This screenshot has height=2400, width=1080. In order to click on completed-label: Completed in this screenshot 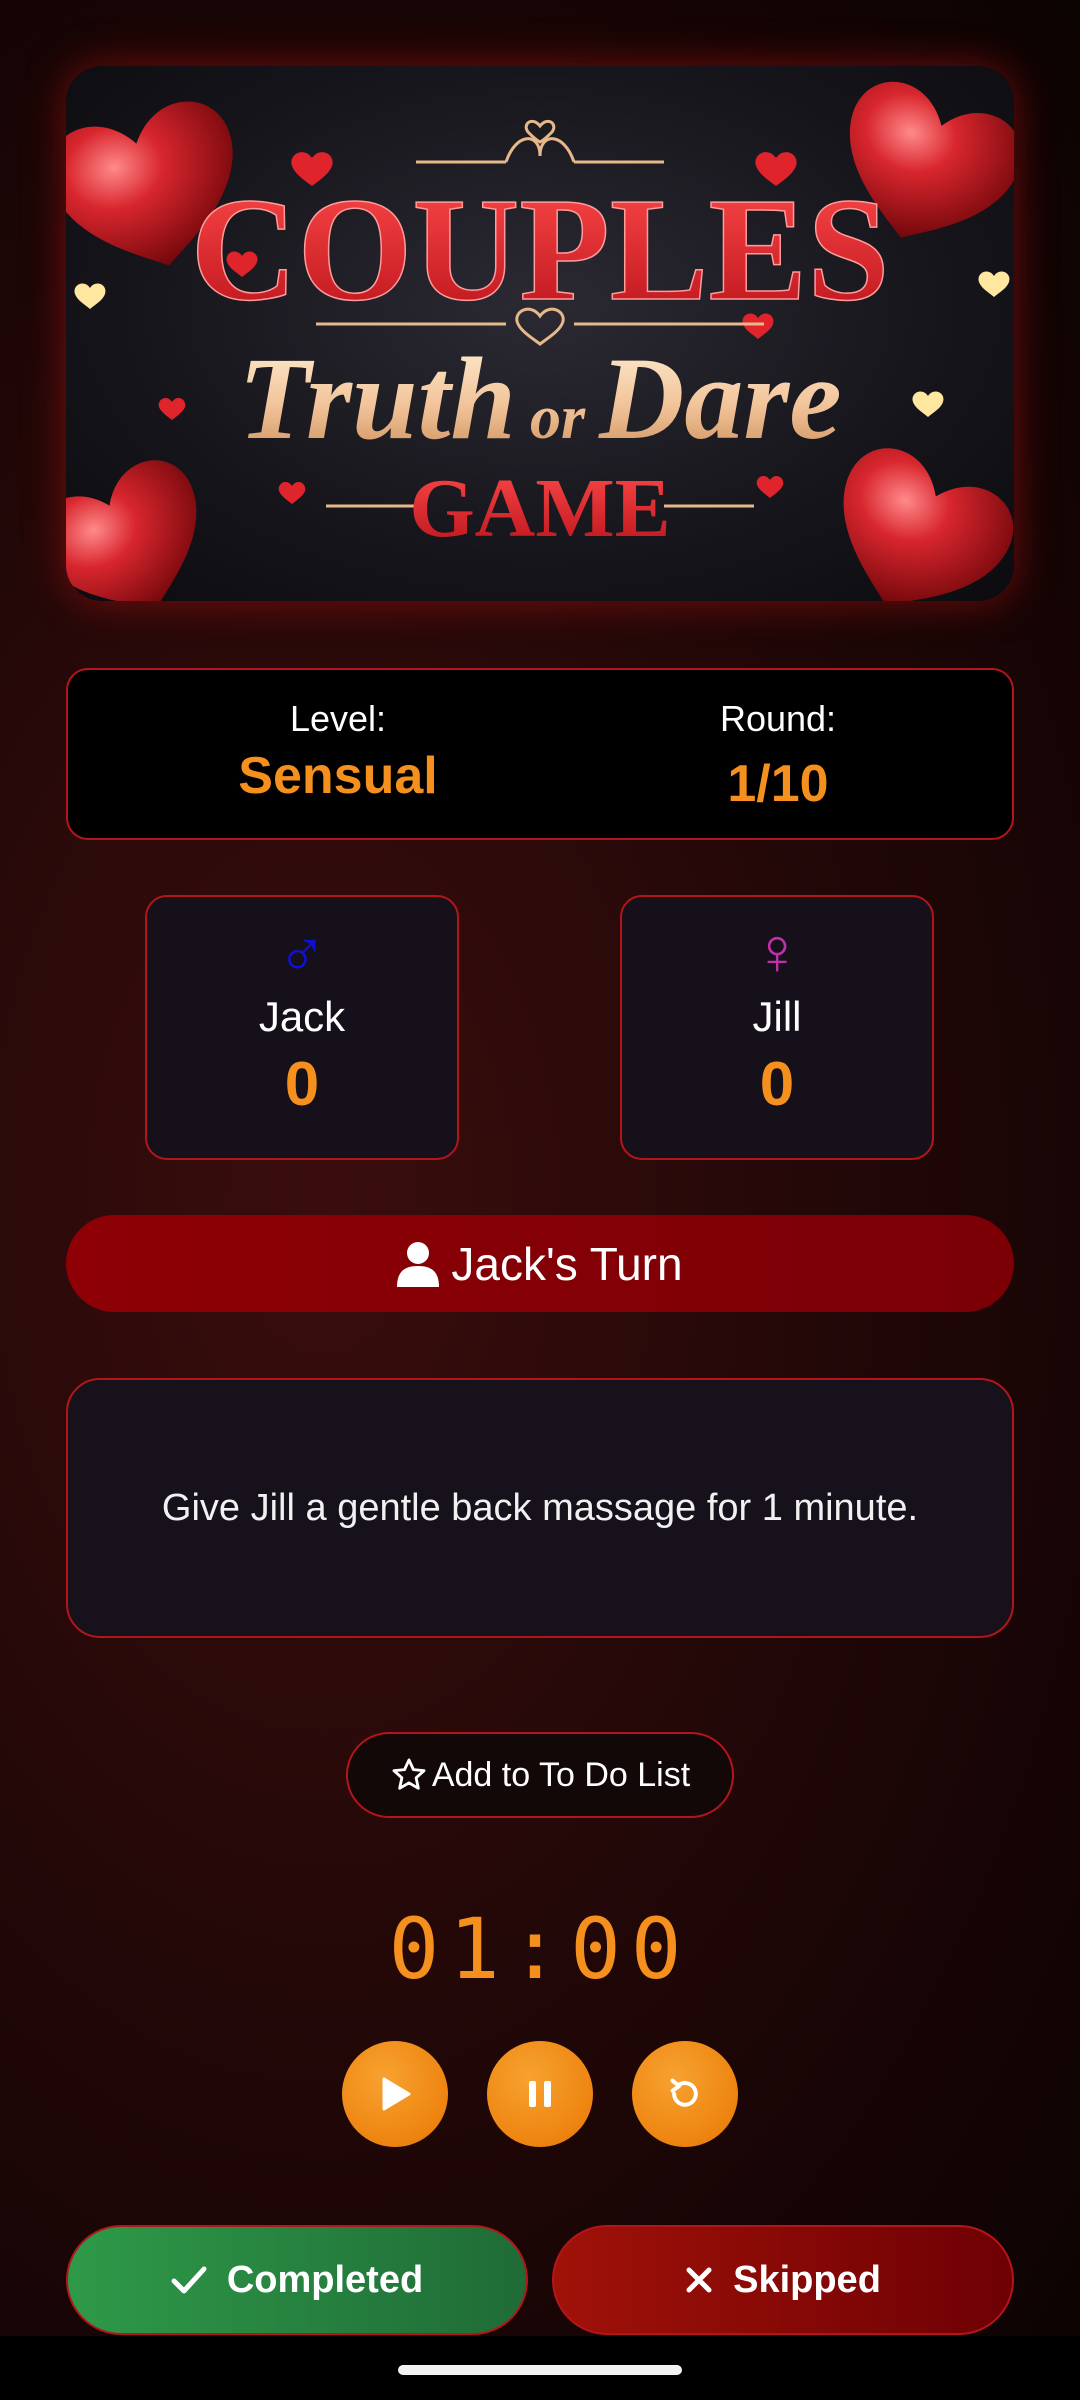, I will do `click(325, 2279)`.